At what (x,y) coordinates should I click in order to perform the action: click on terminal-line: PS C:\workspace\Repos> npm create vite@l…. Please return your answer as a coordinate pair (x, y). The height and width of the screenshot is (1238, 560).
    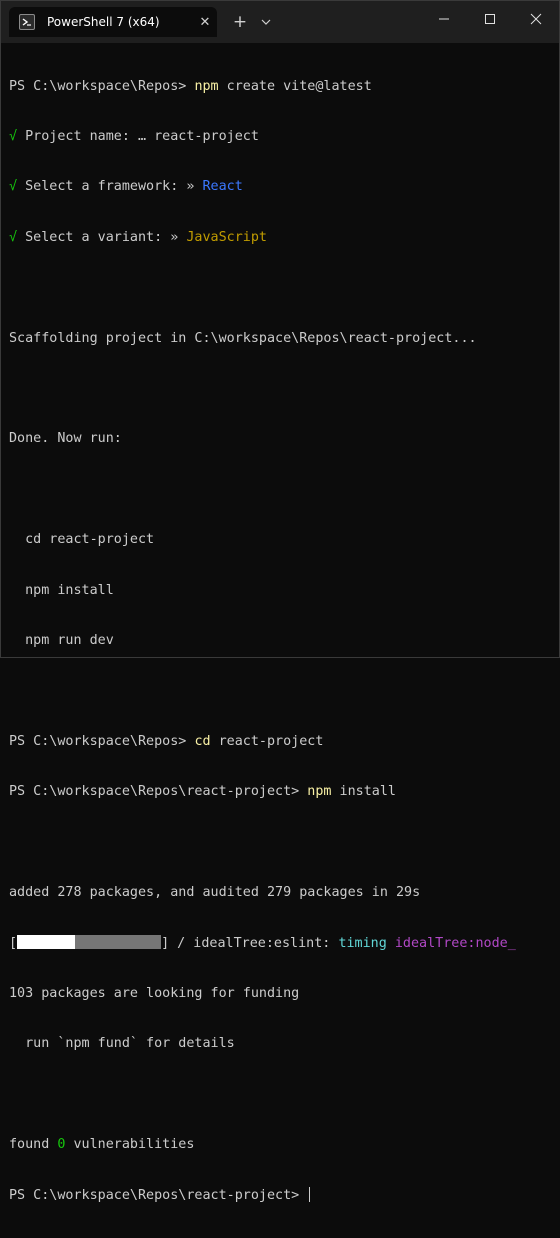
    Looking at the image, I should click on (284, 87).